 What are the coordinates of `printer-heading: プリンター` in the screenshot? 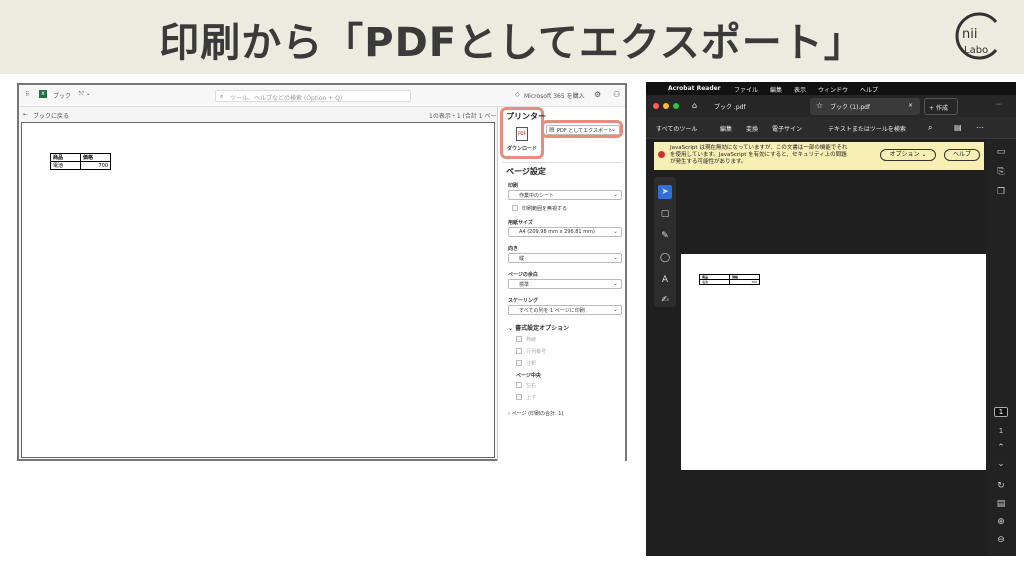 It's located at (526, 116).